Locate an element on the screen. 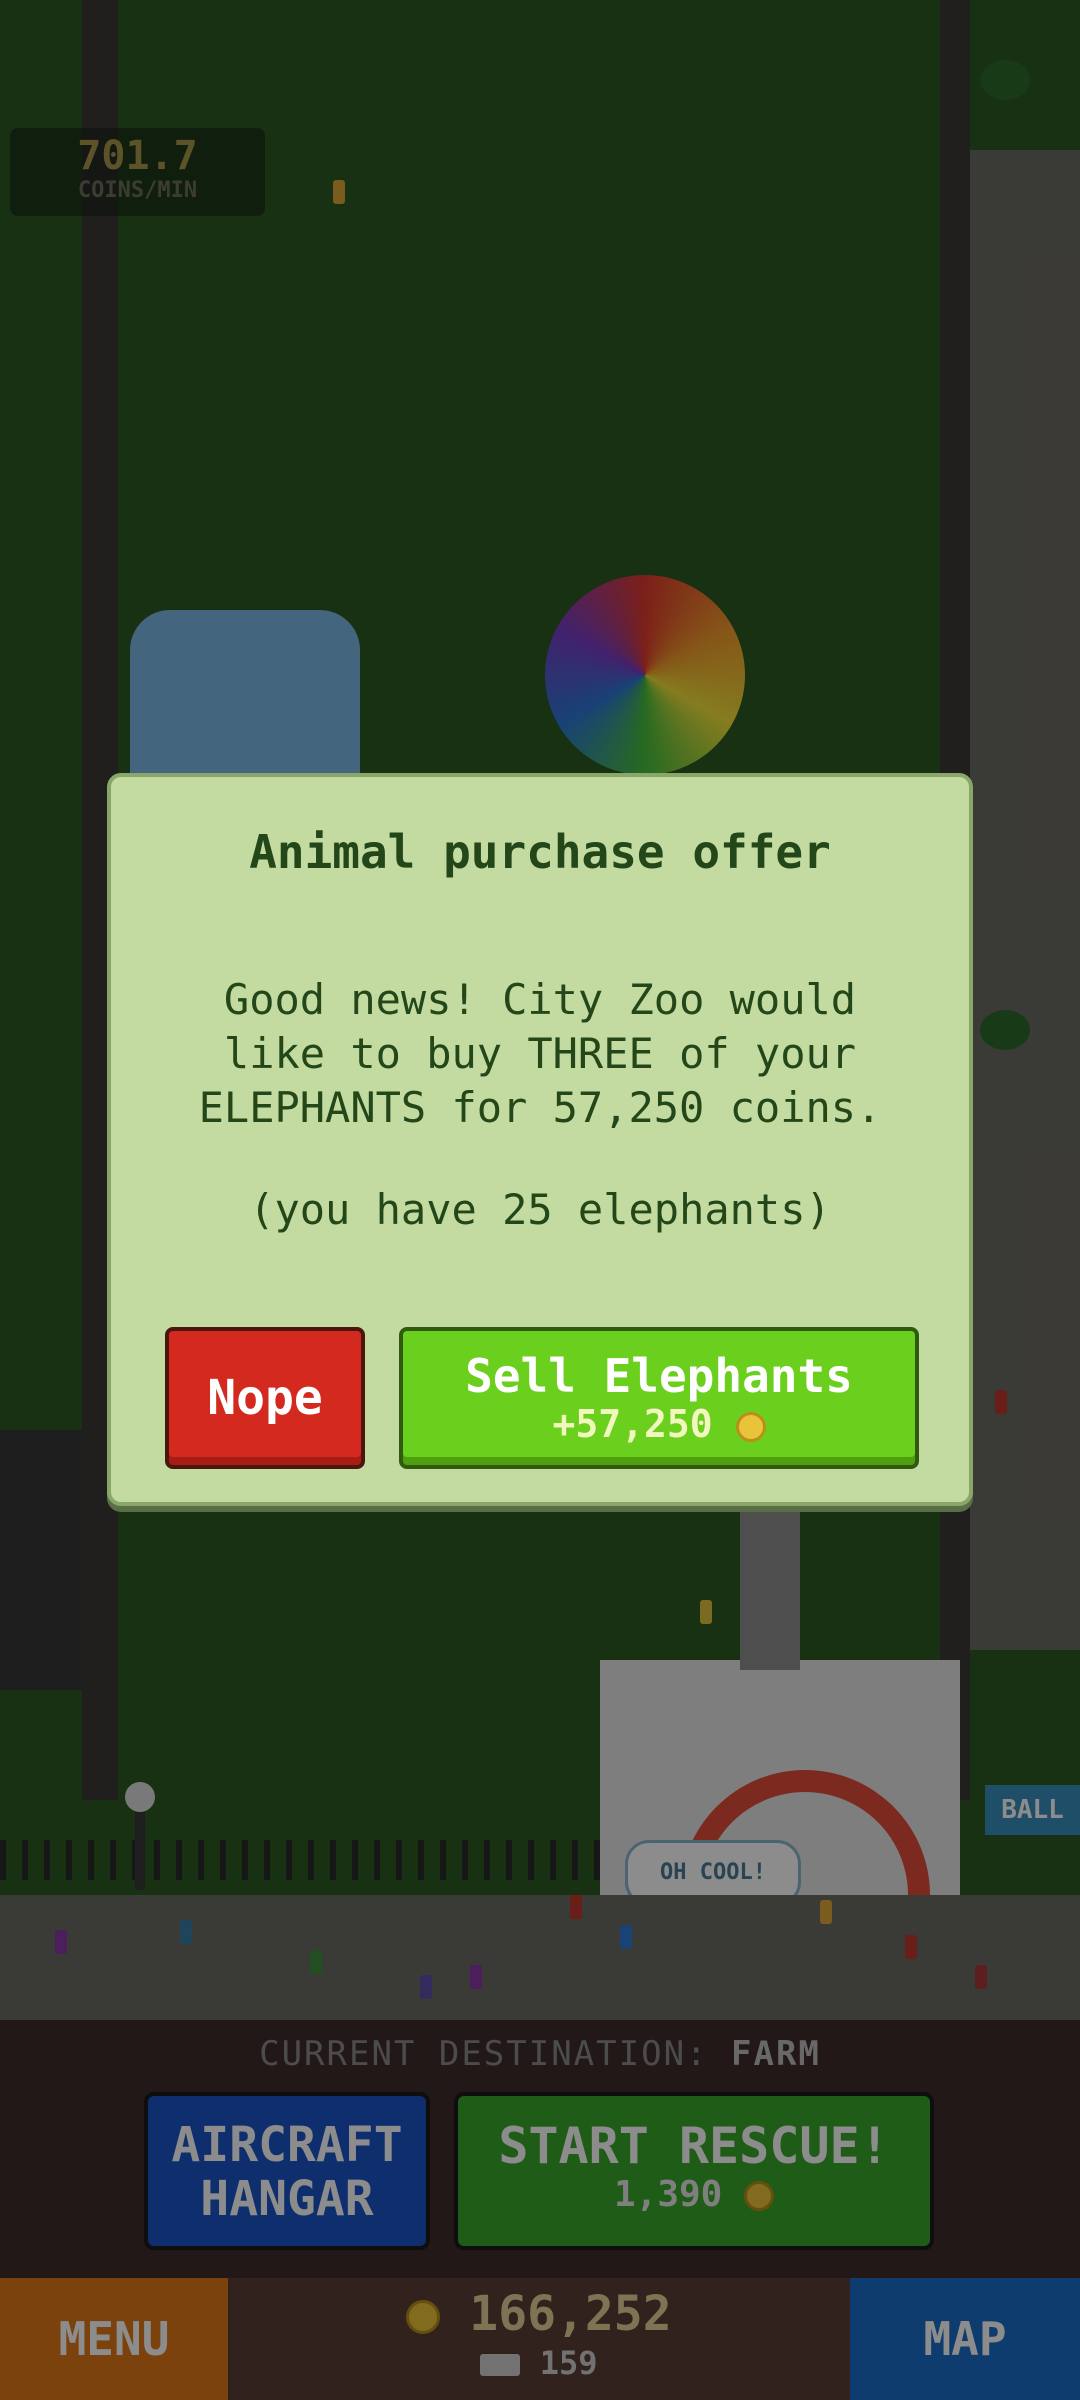 Image resolution: width=1080 pixels, height=2400 pixels. message-line-1: Good news! City Zoo would is located at coordinates (540, 999).